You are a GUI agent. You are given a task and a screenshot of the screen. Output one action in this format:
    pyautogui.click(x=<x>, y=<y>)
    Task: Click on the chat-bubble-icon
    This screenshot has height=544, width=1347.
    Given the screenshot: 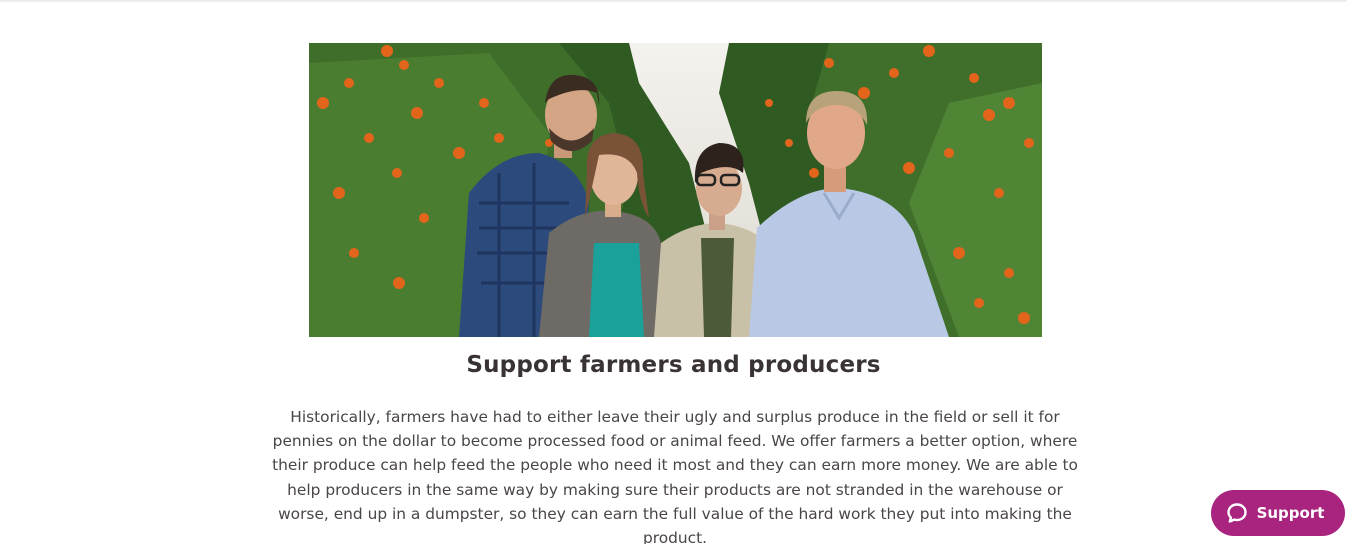 What is the action you would take?
    pyautogui.click(x=1237, y=513)
    